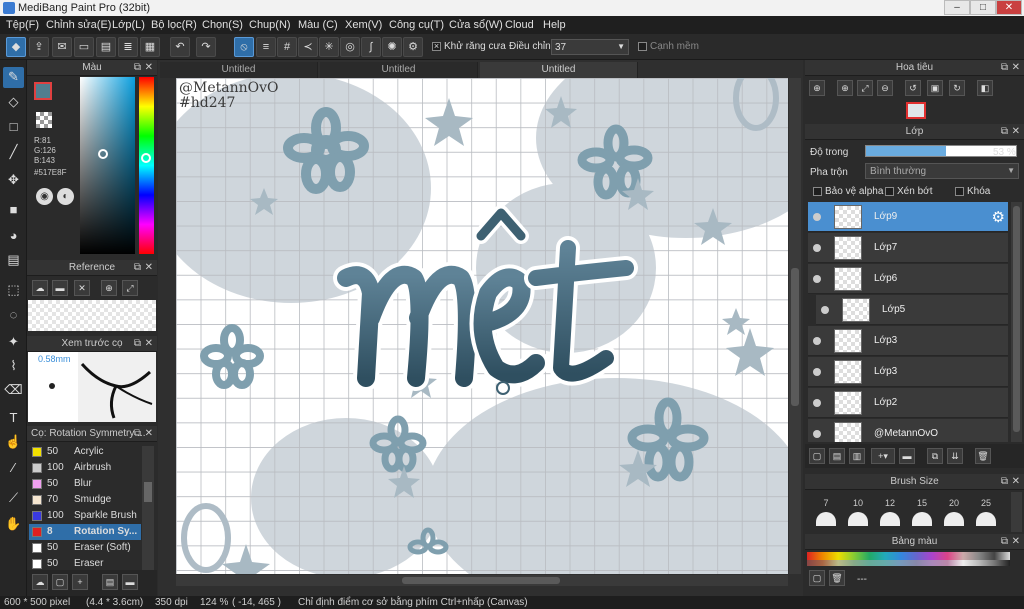  Describe the element at coordinates (107, 165) in the screenshot. I see `saturation-value-picker` at that location.